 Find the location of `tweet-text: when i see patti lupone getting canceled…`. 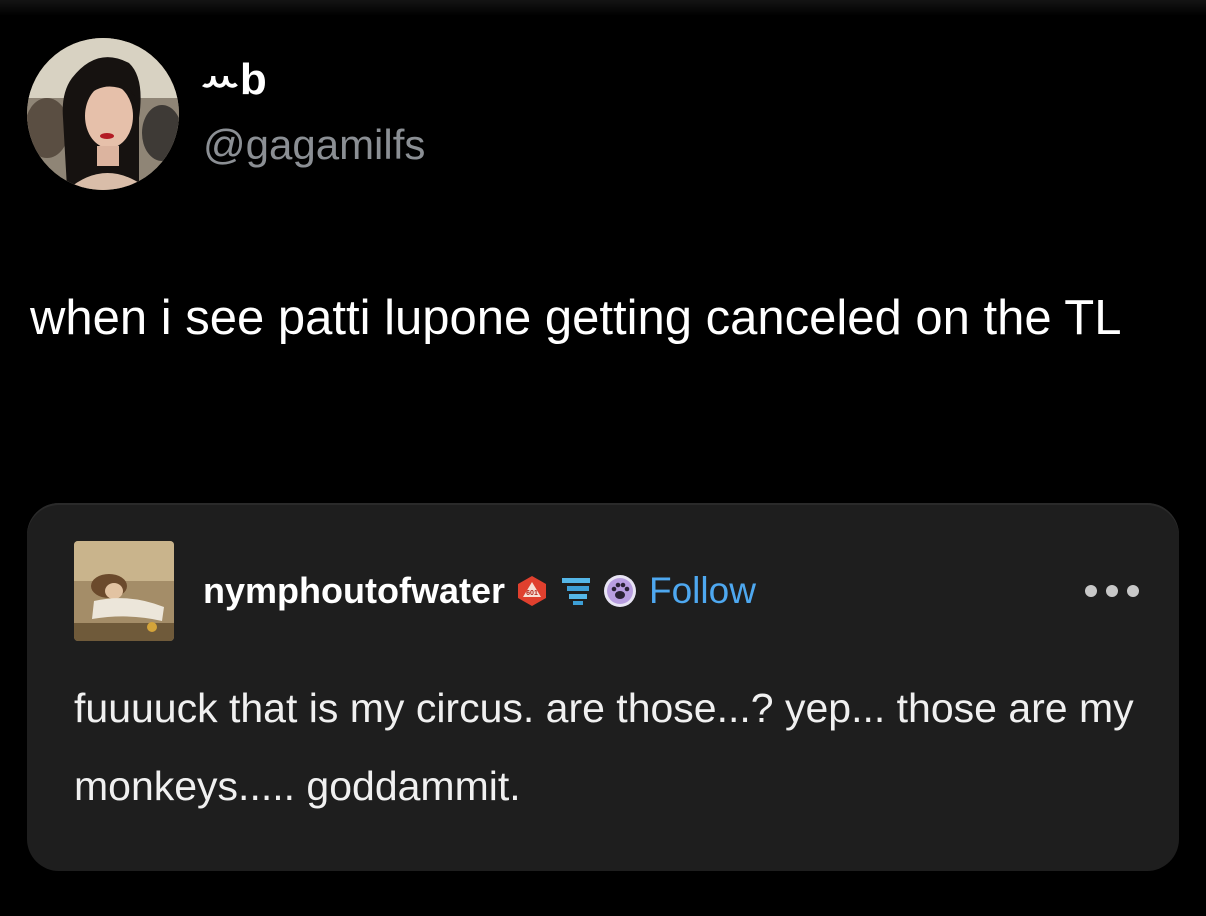

tweet-text: when i see patti lupone getting canceled… is located at coordinates (576, 318).